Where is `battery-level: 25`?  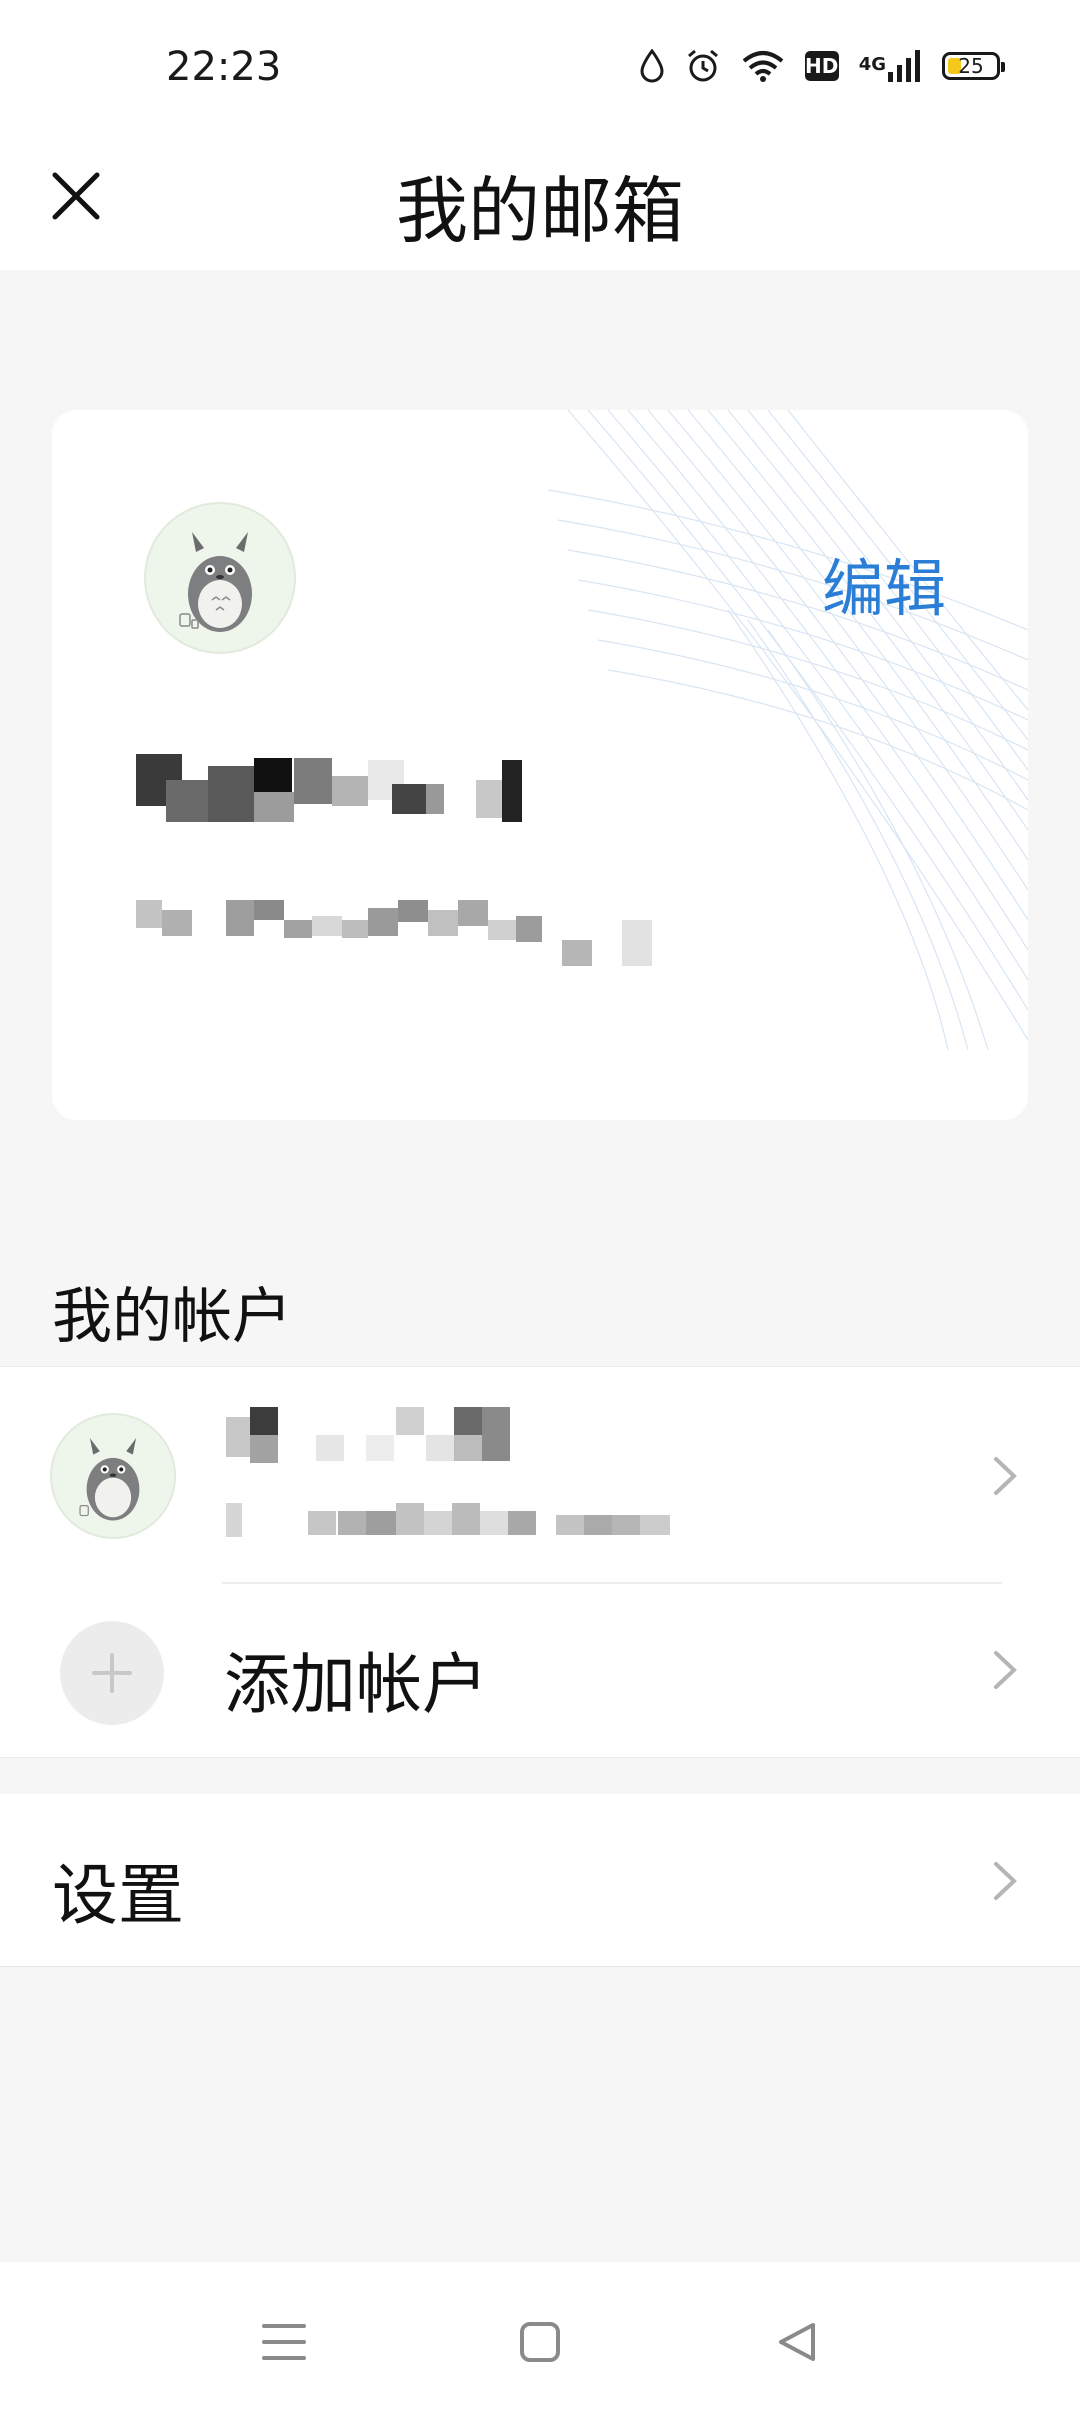 battery-level: 25 is located at coordinates (971, 66).